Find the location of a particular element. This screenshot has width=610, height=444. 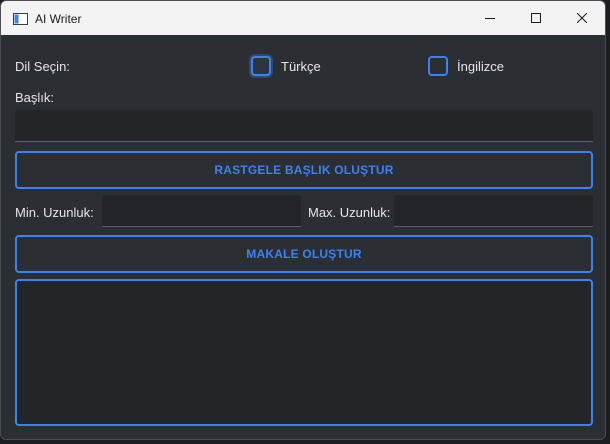

minimize-icon is located at coordinates (490, 18).